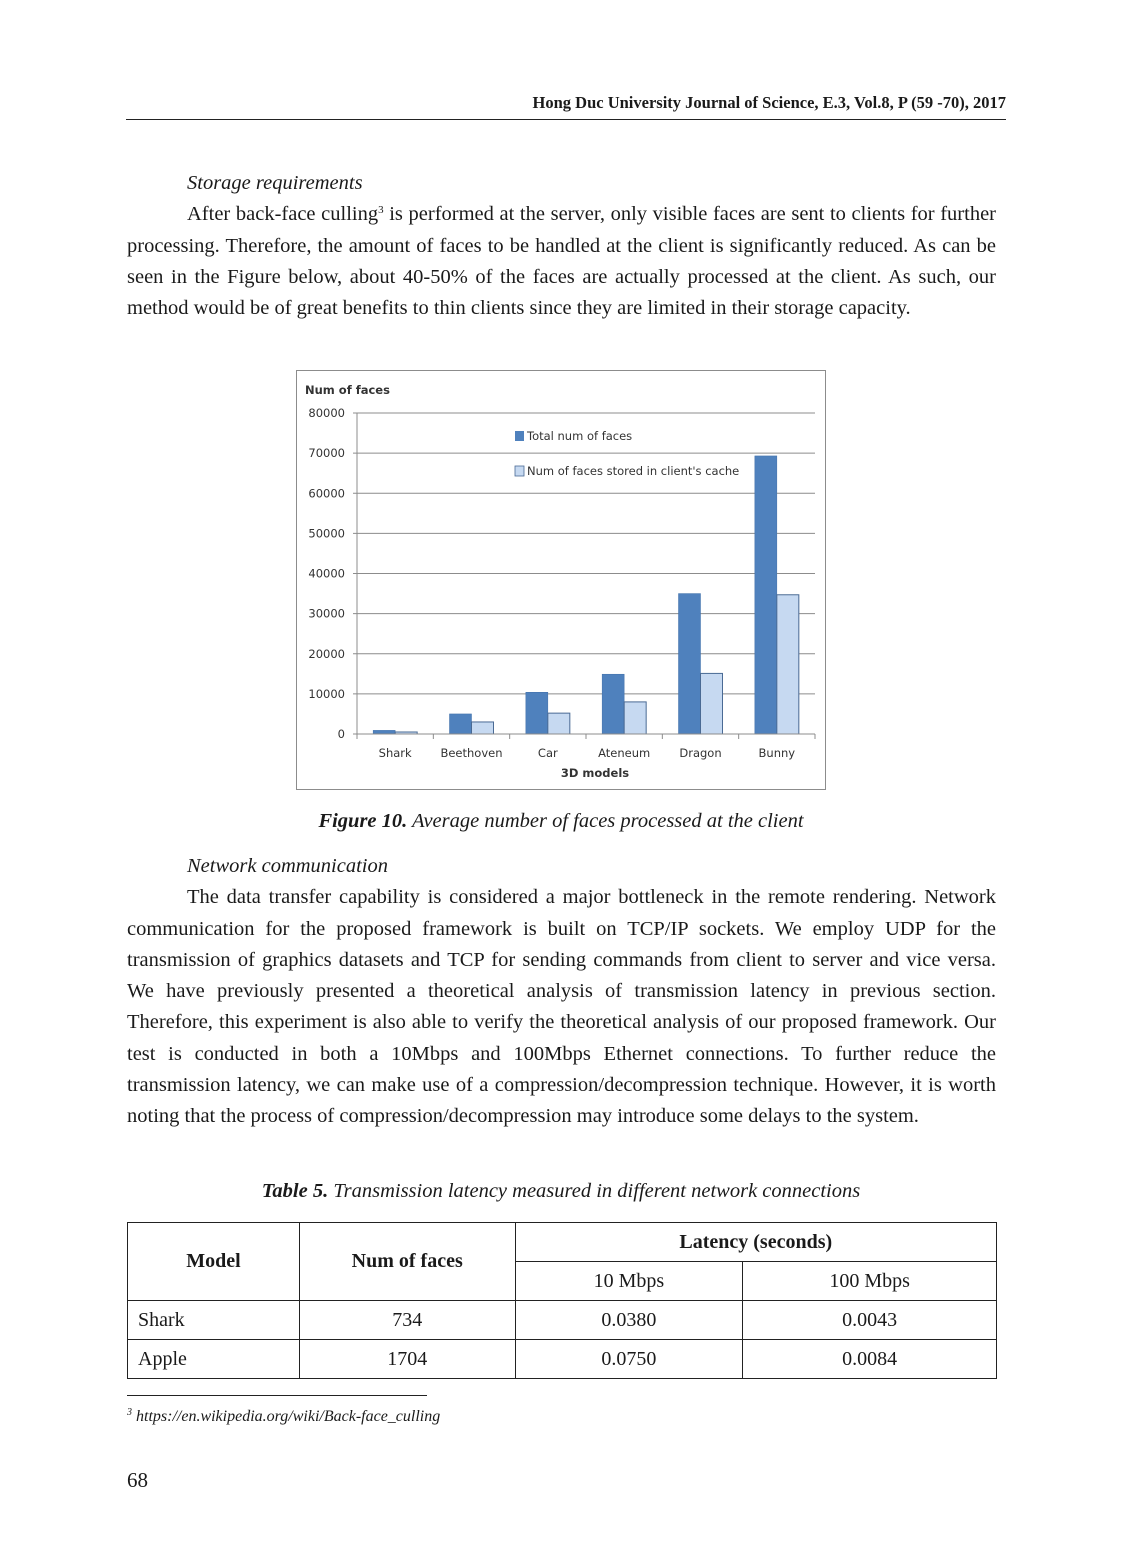  What do you see at coordinates (326, 493) in the screenshot?
I see `y-tick-label: 60000` at bounding box center [326, 493].